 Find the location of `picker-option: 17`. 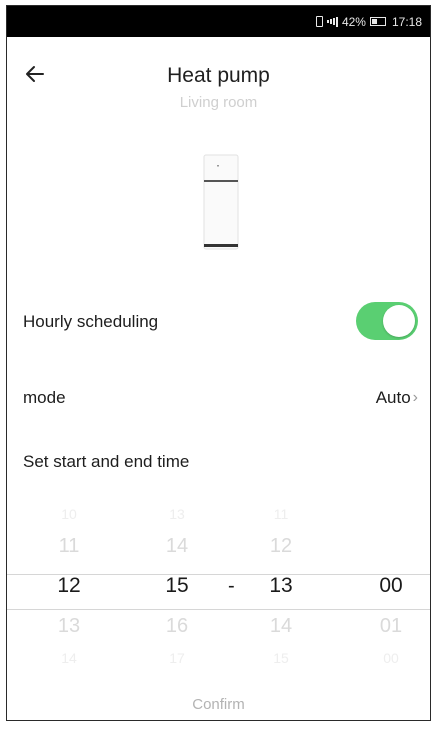

picker-option: 17 is located at coordinates (177, 658).